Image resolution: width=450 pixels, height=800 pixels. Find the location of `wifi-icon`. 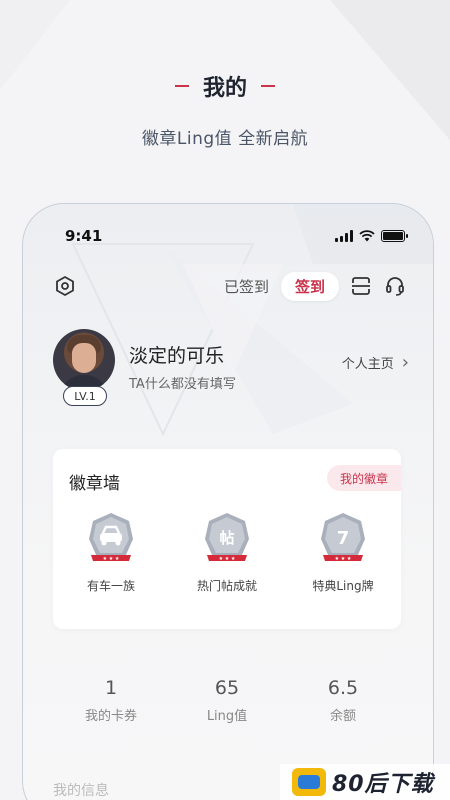

wifi-icon is located at coordinates (367, 236).